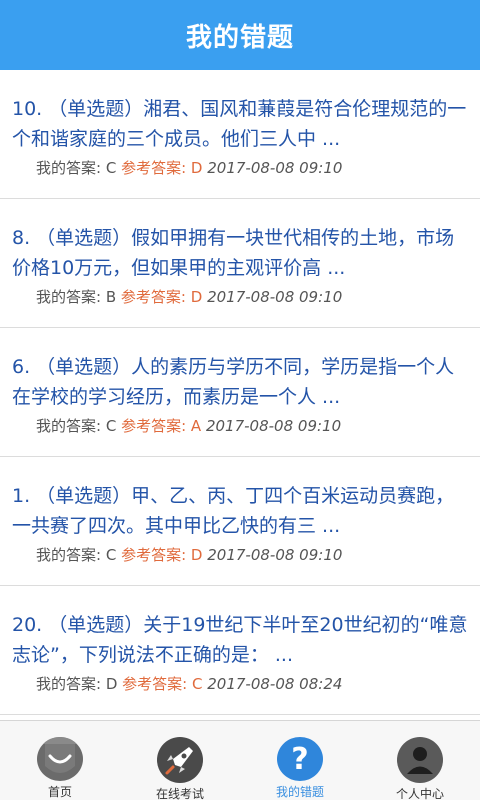  I want to click on tab-my-wrong-questions: ? 我的错题, so click(300, 760).